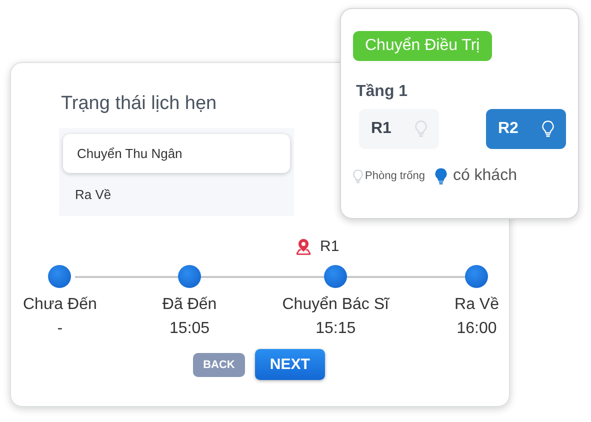  I want to click on location-label: R1, so click(330, 246).